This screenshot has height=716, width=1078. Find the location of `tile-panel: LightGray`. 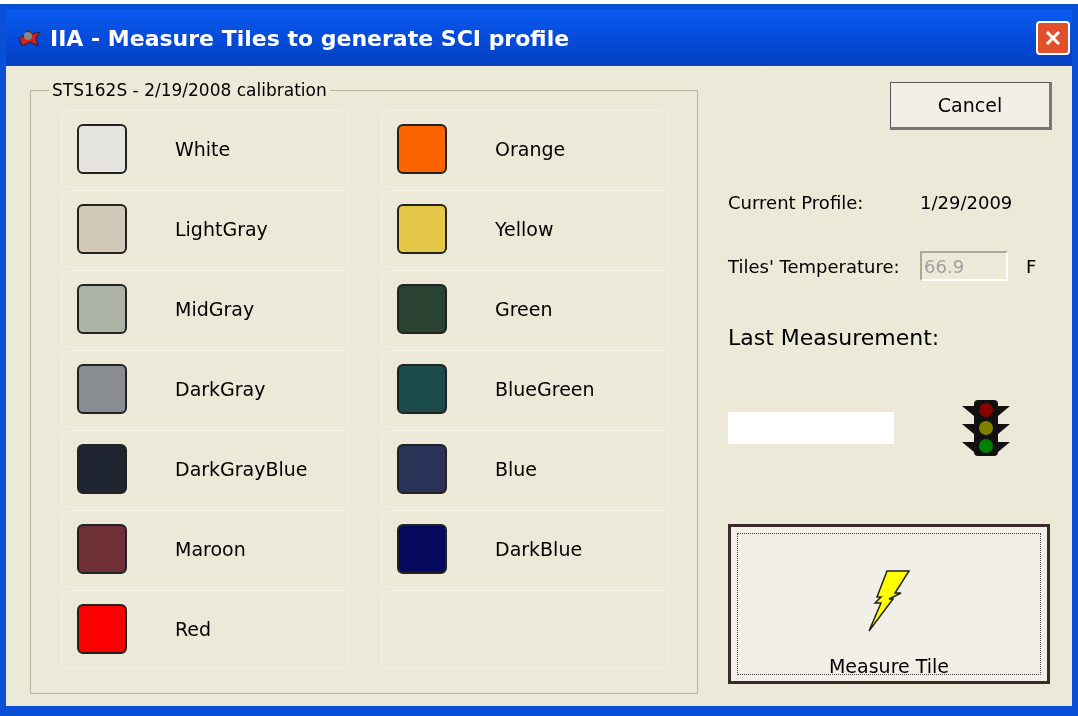

tile-panel: LightGray is located at coordinates (205, 229).